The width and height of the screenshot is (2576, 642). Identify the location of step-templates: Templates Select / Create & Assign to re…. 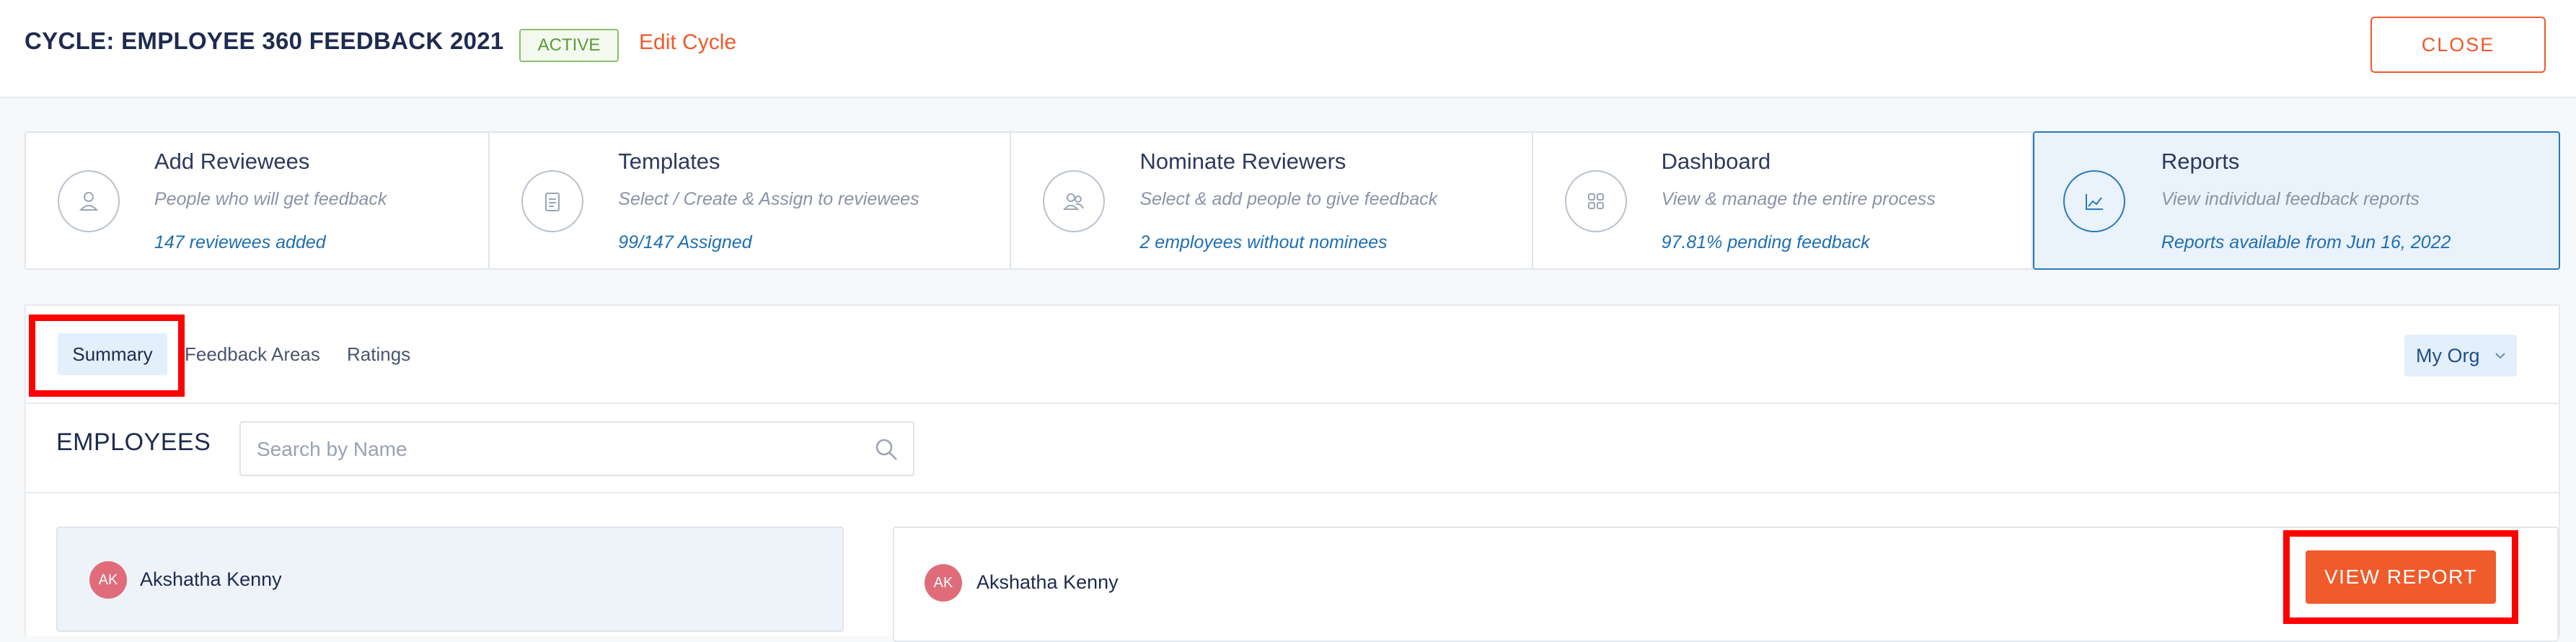
(751, 200).